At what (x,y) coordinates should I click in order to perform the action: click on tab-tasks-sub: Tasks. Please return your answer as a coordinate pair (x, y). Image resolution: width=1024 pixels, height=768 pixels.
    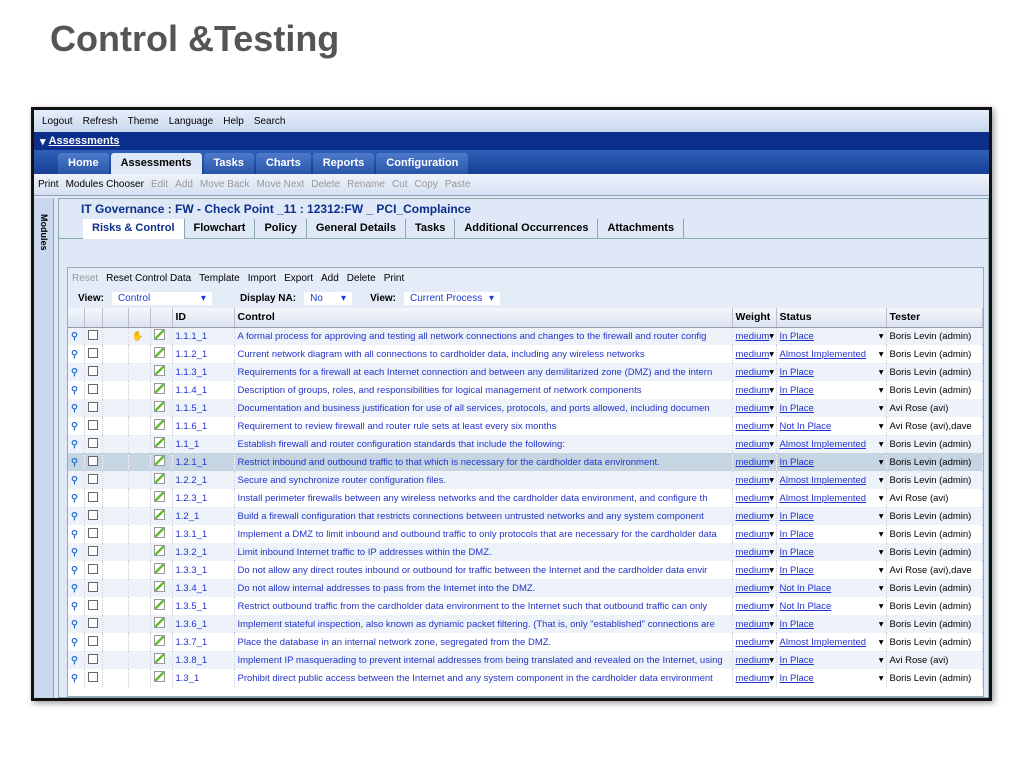
    Looking at the image, I should click on (431, 228).